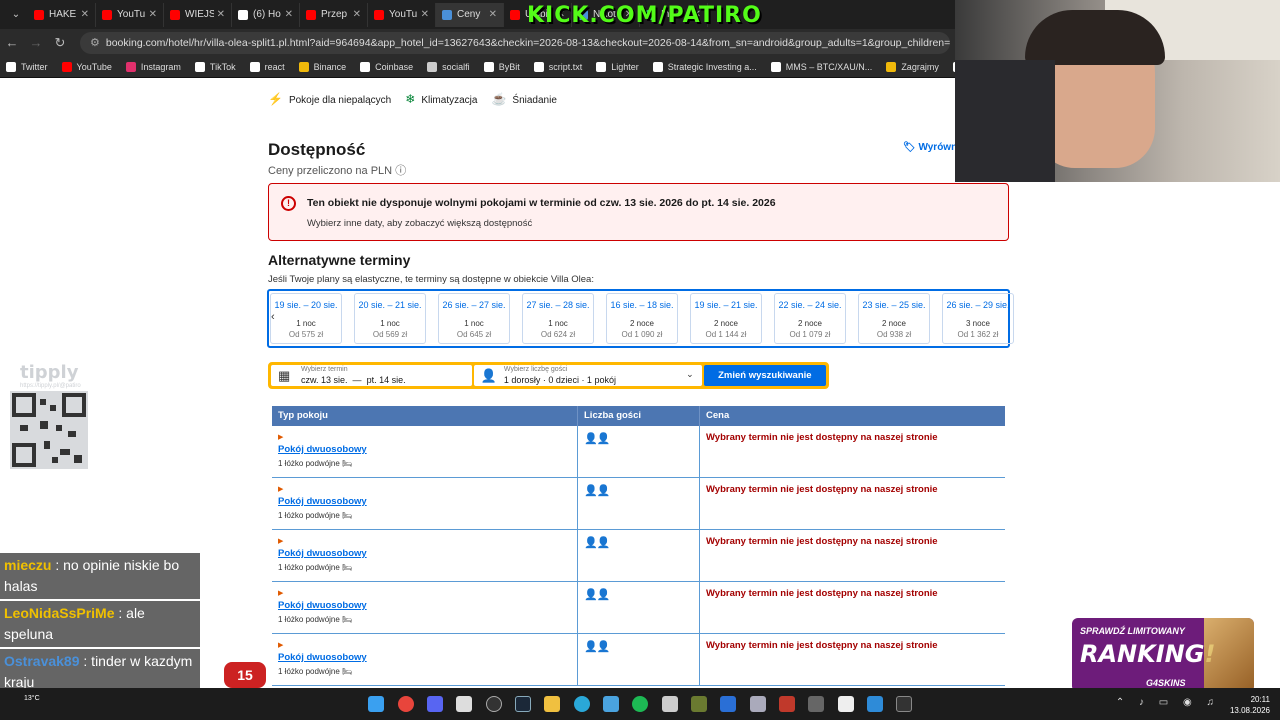 The height and width of the screenshot is (720, 1280). Describe the element at coordinates (523, 704) in the screenshot. I see `steam-icon` at that location.